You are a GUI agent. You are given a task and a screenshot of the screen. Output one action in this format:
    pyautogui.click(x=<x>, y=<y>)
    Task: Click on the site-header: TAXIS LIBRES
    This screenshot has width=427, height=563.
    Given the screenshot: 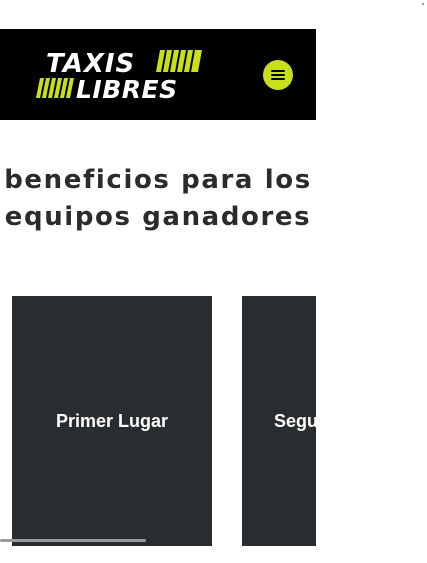 What is the action you would take?
    pyautogui.click(x=158, y=74)
    